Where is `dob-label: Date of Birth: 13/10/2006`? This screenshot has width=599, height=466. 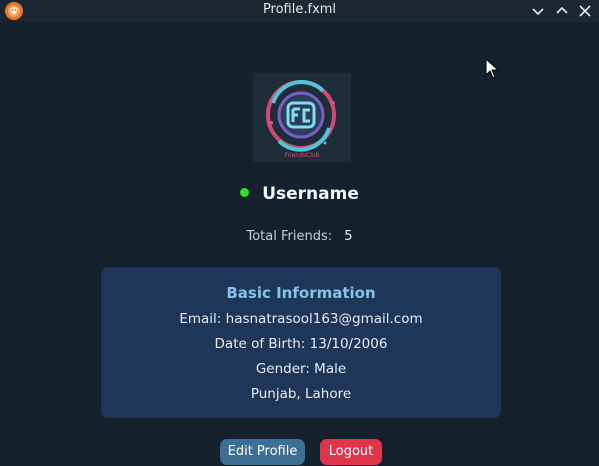
dob-label: Date of Birth: 13/10/2006 is located at coordinates (301, 344).